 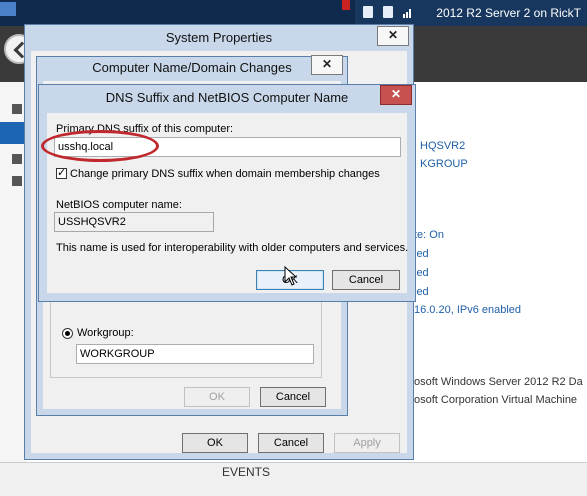 I want to click on hardware-text: osoft Corporation Virtual Machine, so click(x=496, y=400).